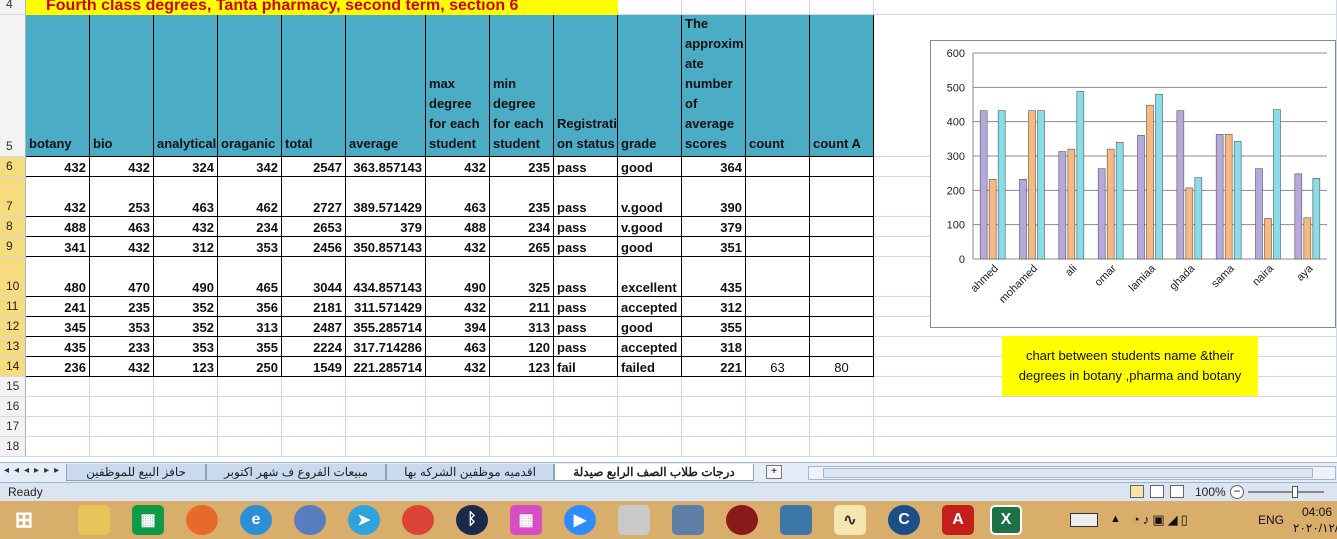  What do you see at coordinates (314, 367) in the screenshot?
I see `data-cell: 1549` at bounding box center [314, 367].